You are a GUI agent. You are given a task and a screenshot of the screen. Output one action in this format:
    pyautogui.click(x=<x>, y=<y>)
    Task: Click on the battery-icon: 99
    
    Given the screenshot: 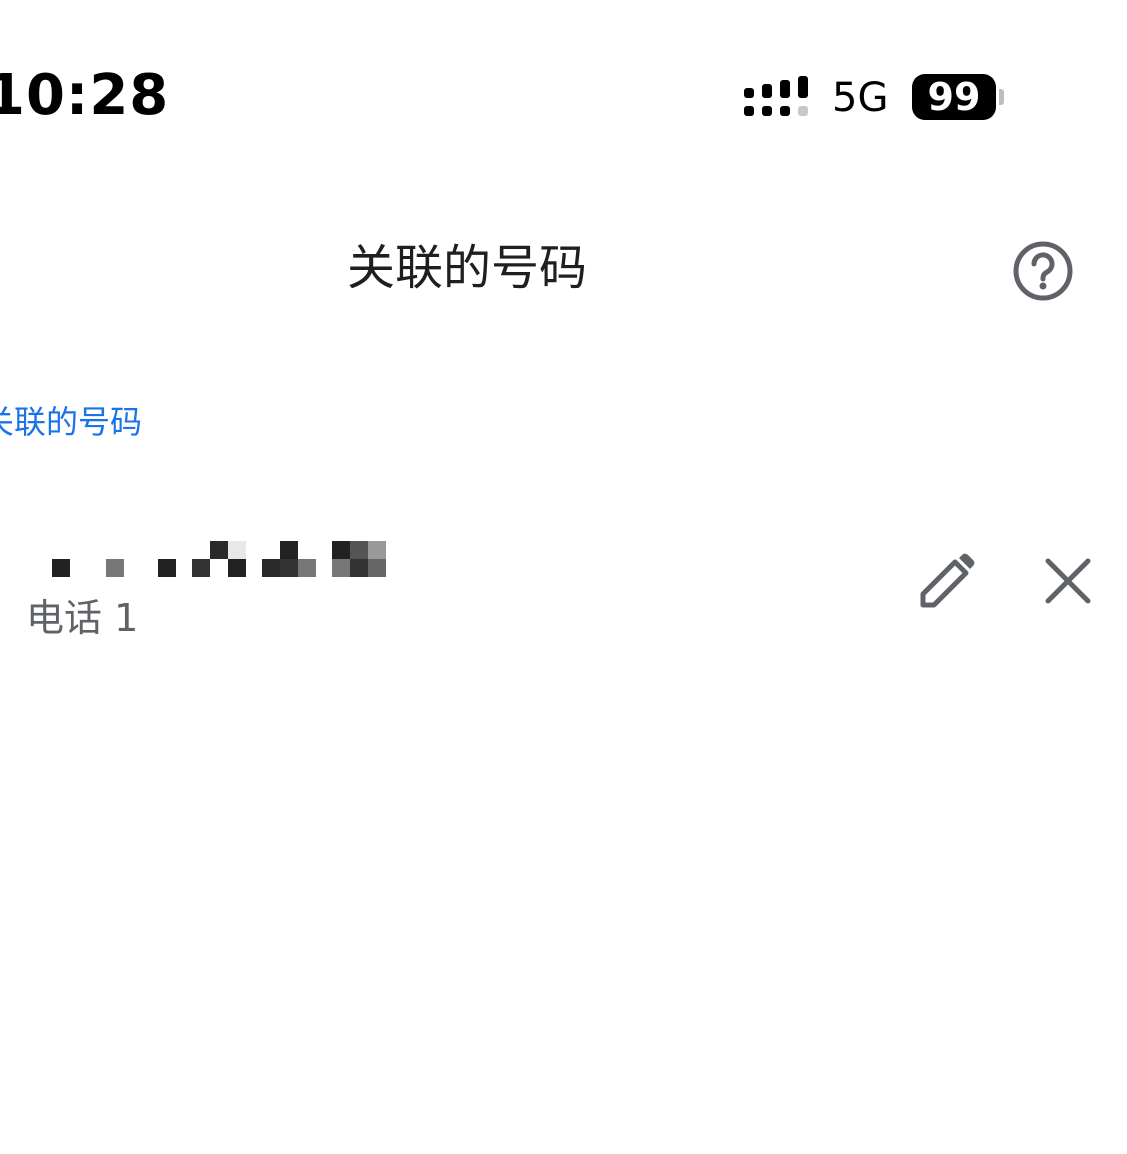 What is the action you would take?
    pyautogui.click(x=954, y=97)
    